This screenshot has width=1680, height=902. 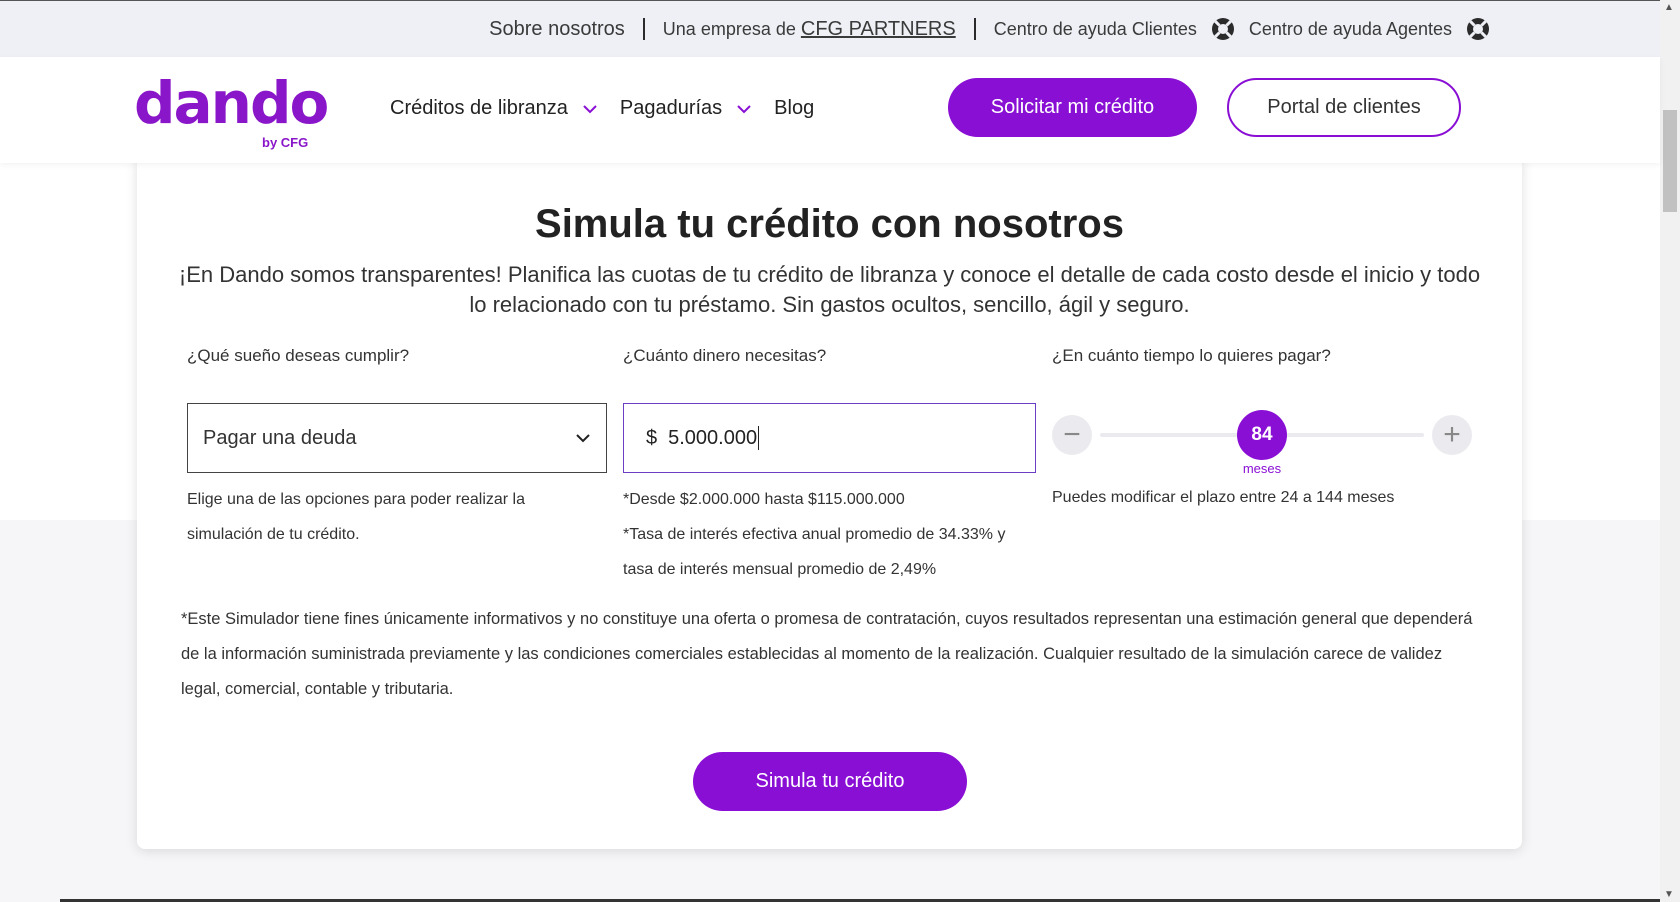 I want to click on logo-word: dando, so click(x=231, y=103).